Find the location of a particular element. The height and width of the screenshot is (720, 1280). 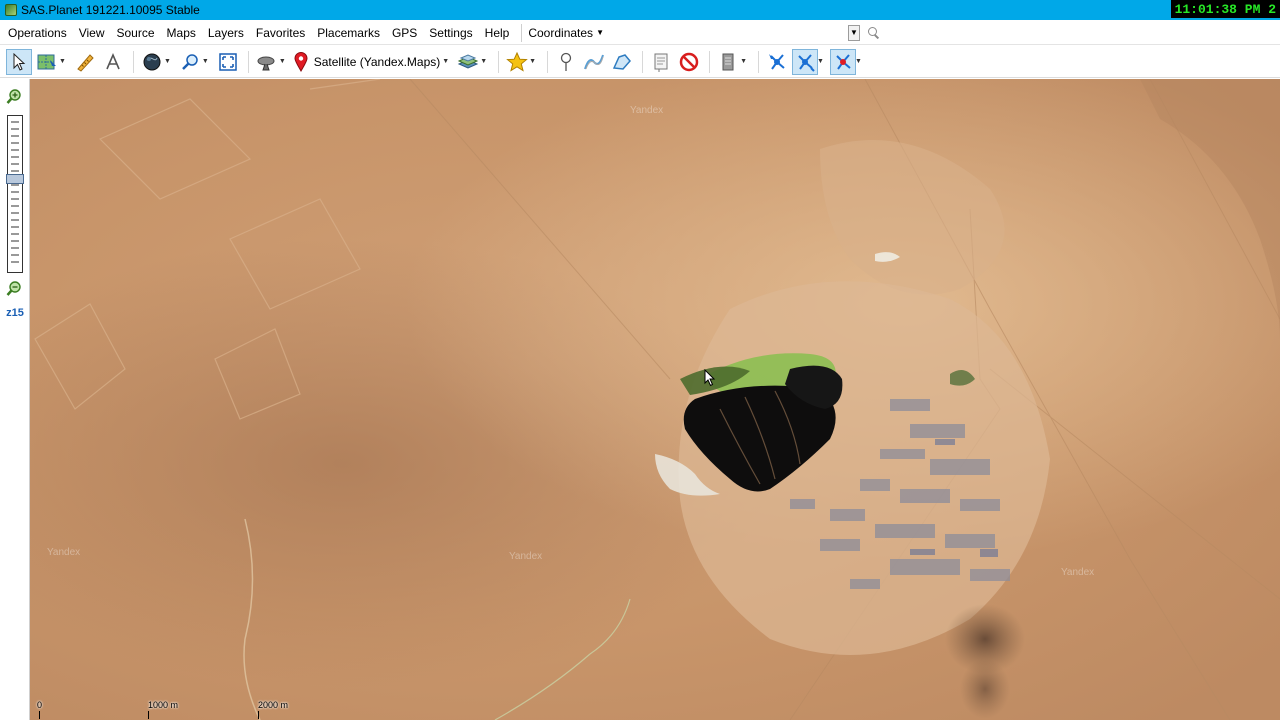

scale-label-zero: 0 is located at coordinates (40, 705).